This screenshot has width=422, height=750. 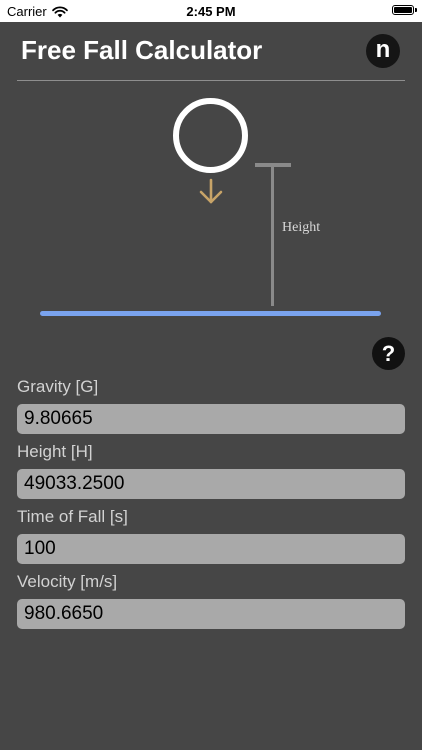 I want to click on battery-fill, so click(x=403, y=10).